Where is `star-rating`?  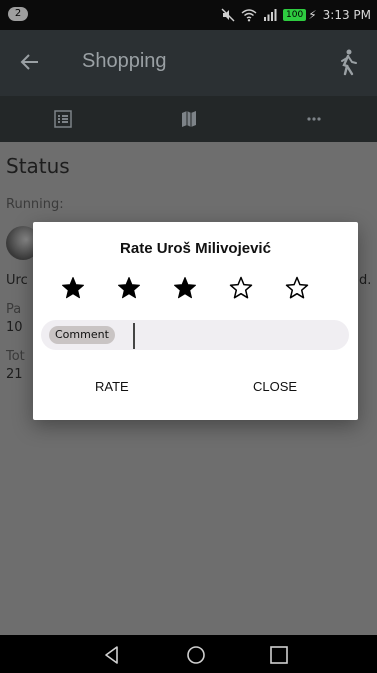 star-rating is located at coordinates (206, 291).